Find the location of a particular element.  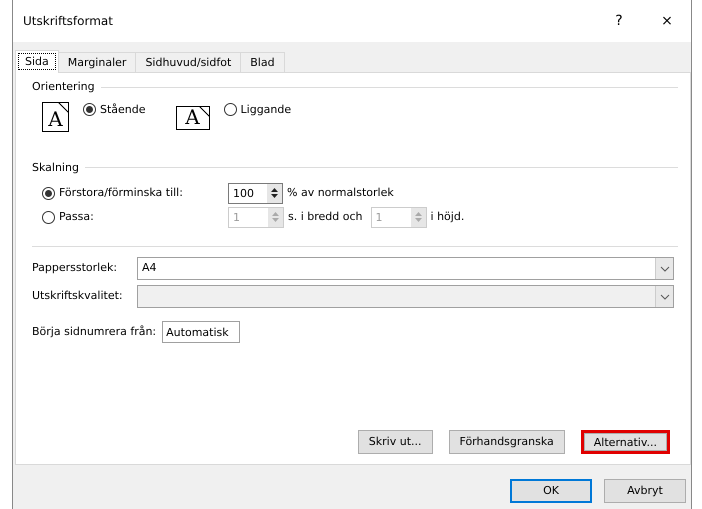

group-title: Skalning is located at coordinates (55, 168).